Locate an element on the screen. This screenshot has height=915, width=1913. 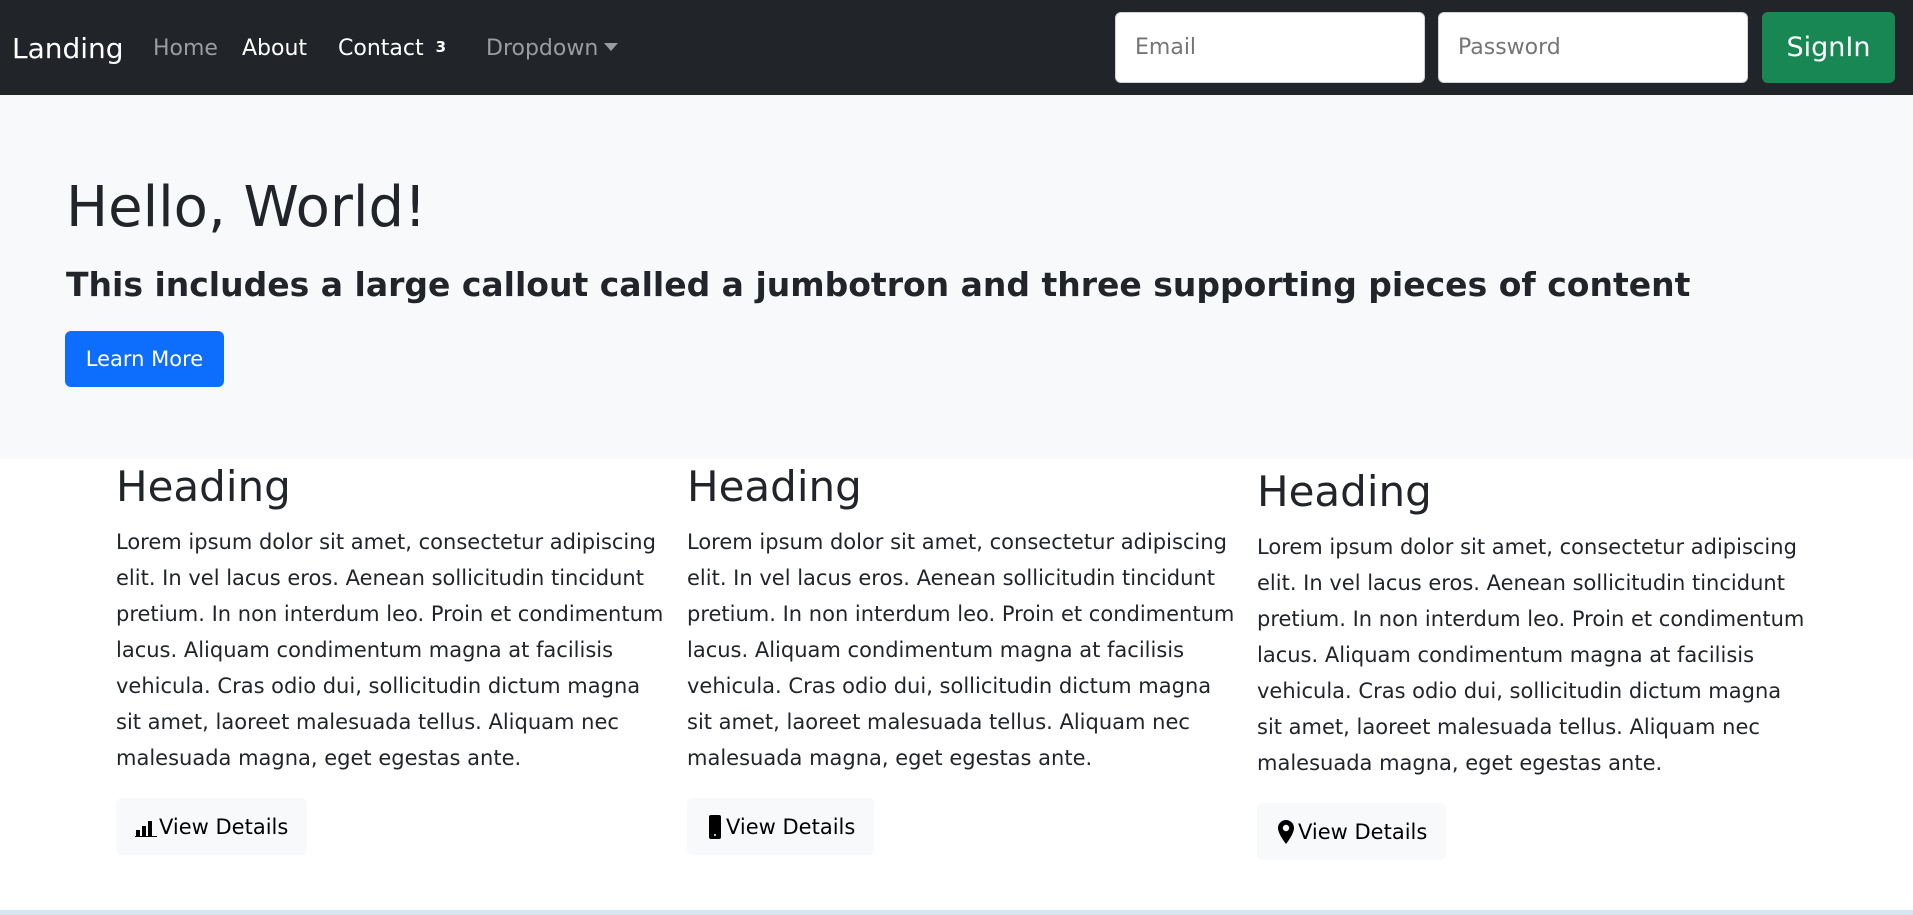
dropdown-label: Dropdown is located at coordinates (542, 48).